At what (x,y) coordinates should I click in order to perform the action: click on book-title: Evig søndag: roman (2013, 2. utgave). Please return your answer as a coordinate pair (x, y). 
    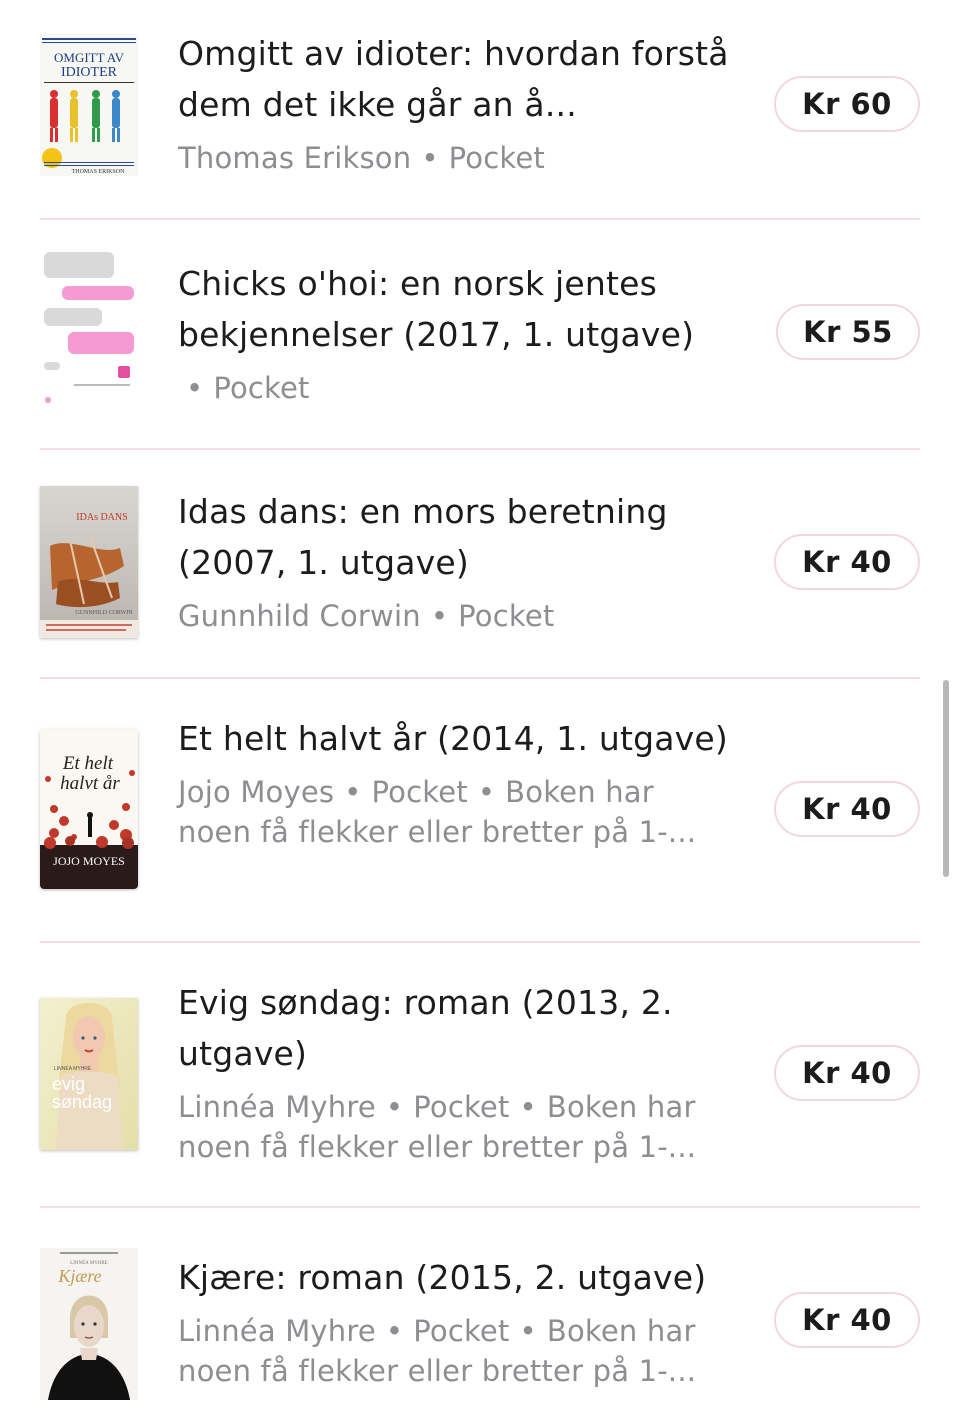
    Looking at the image, I should click on (425, 1028).